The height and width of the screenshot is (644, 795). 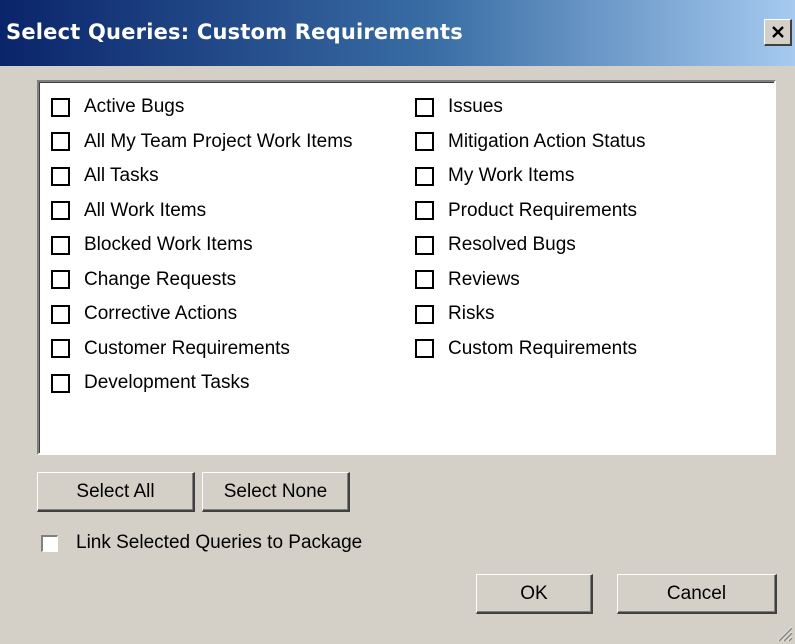 I want to click on query-item: My Work Items, so click(x=530, y=176).